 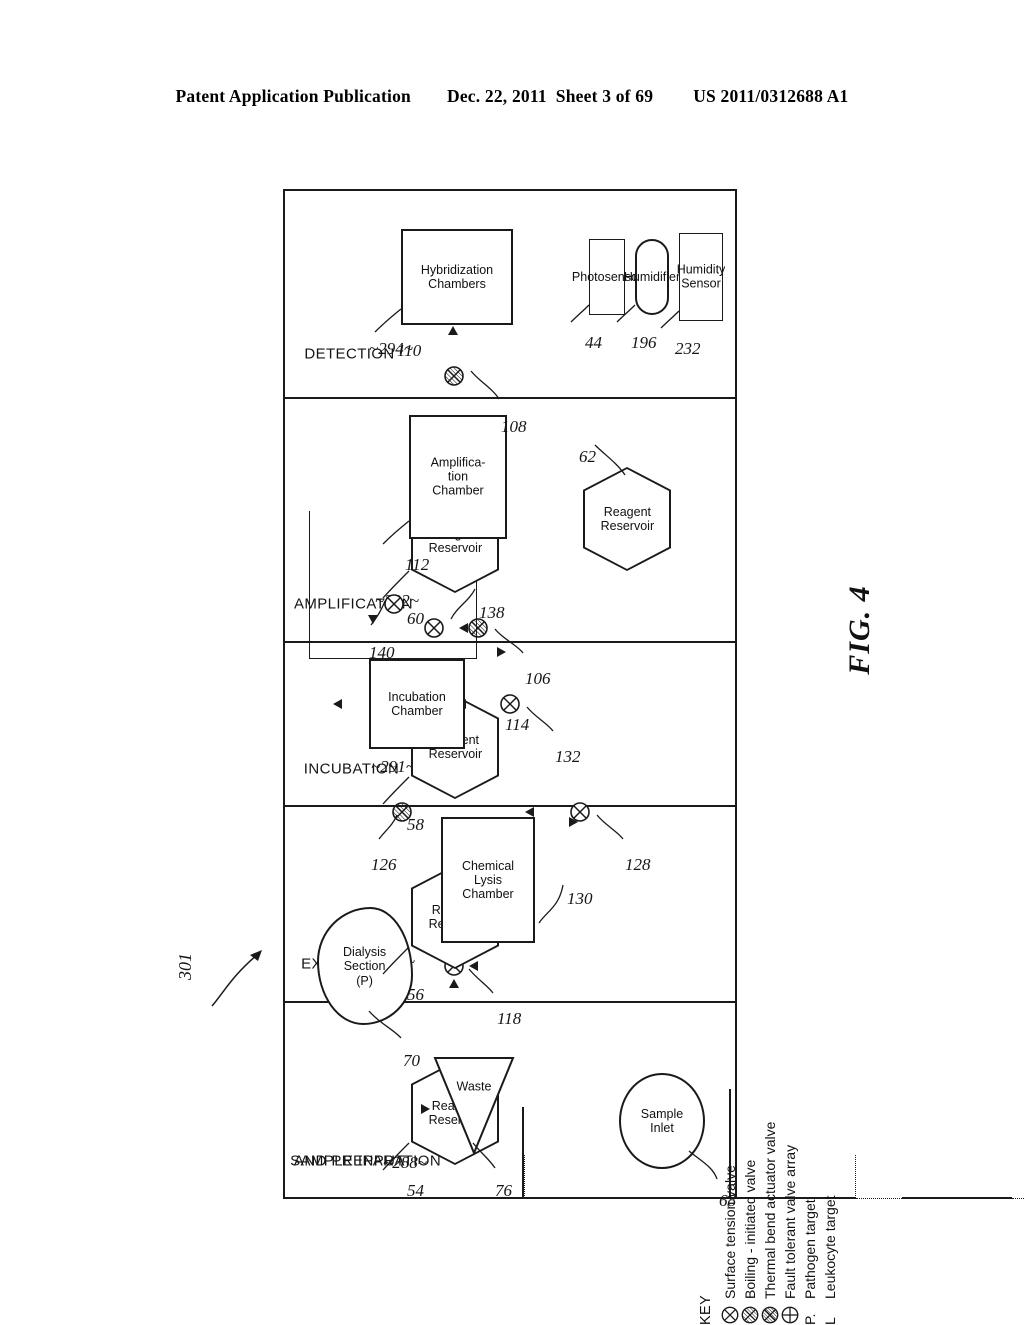 What do you see at coordinates (411, 1060) in the screenshot?
I see `ref-70: 70` at bounding box center [411, 1060].